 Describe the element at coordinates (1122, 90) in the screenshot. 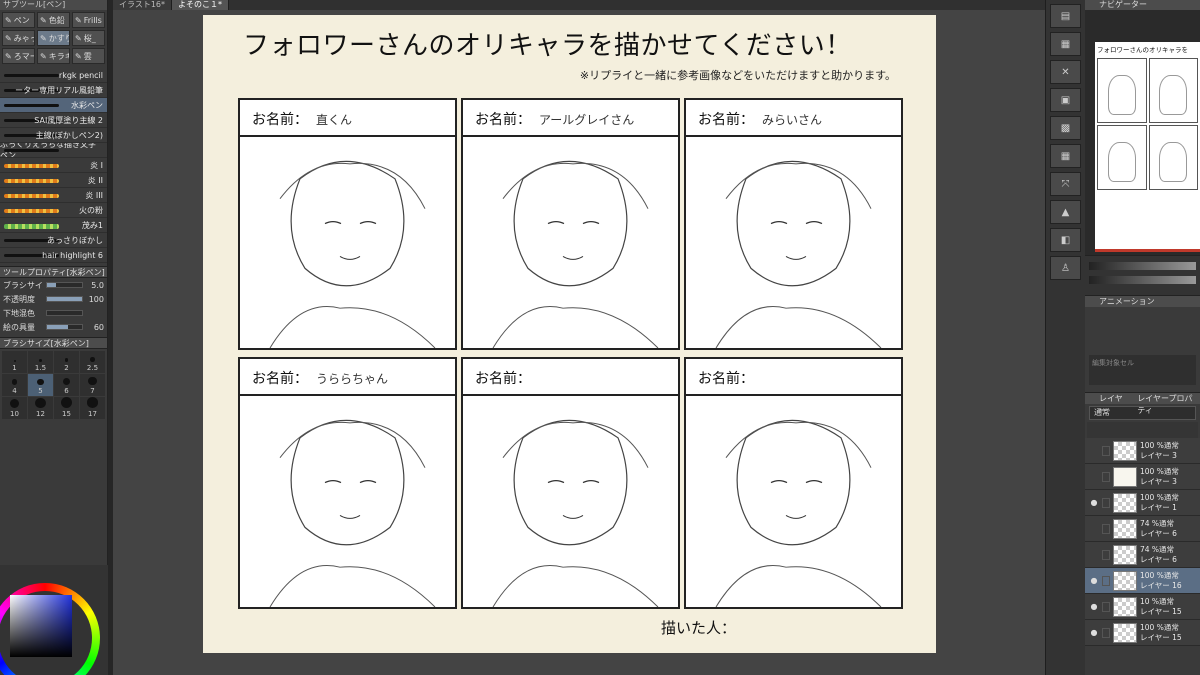

I see `mini-frame` at that location.